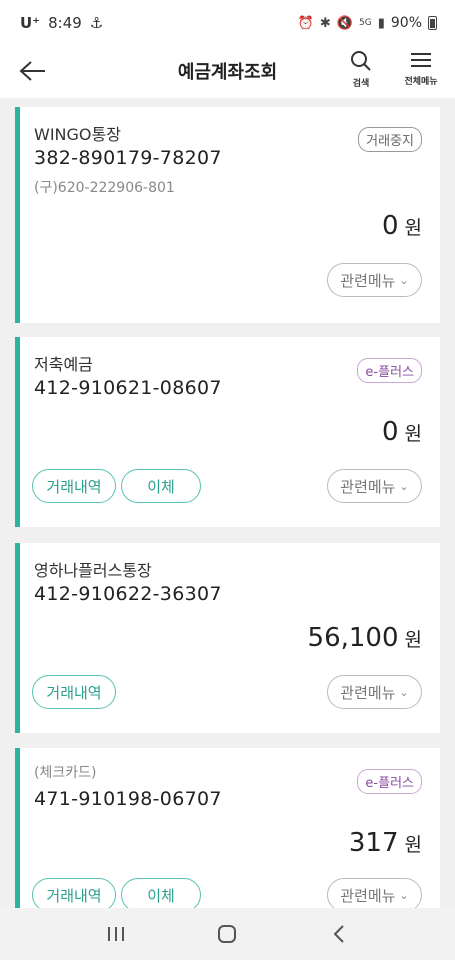 This screenshot has width=455, height=960. What do you see at coordinates (406, 23) in the screenshot?
I see `battery-percent: 90%` at bounding box center [406, 23].